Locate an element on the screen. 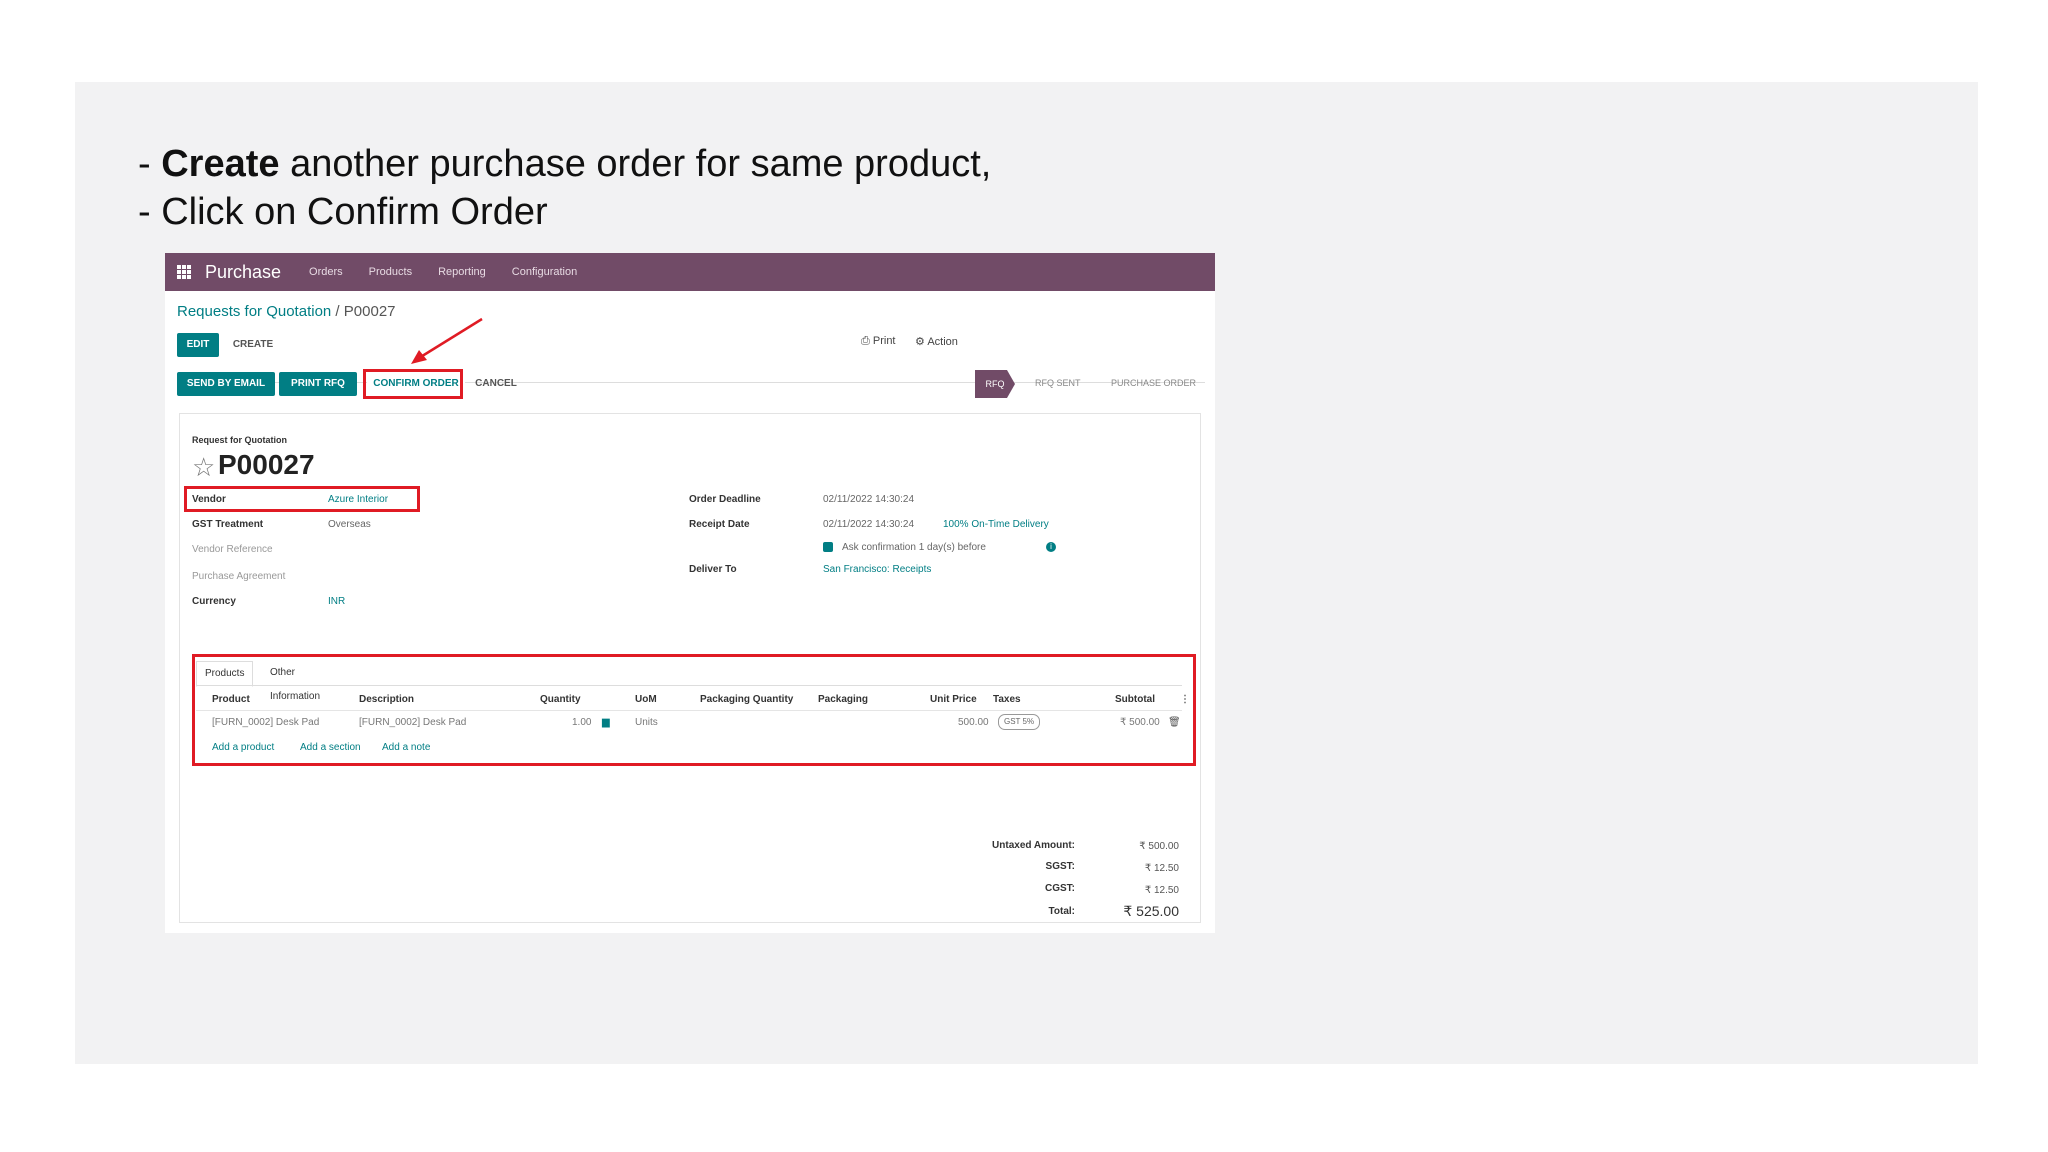 The image size is (2048, 1152). gear-icon: ⚙ is located at coordinates (920, 342).